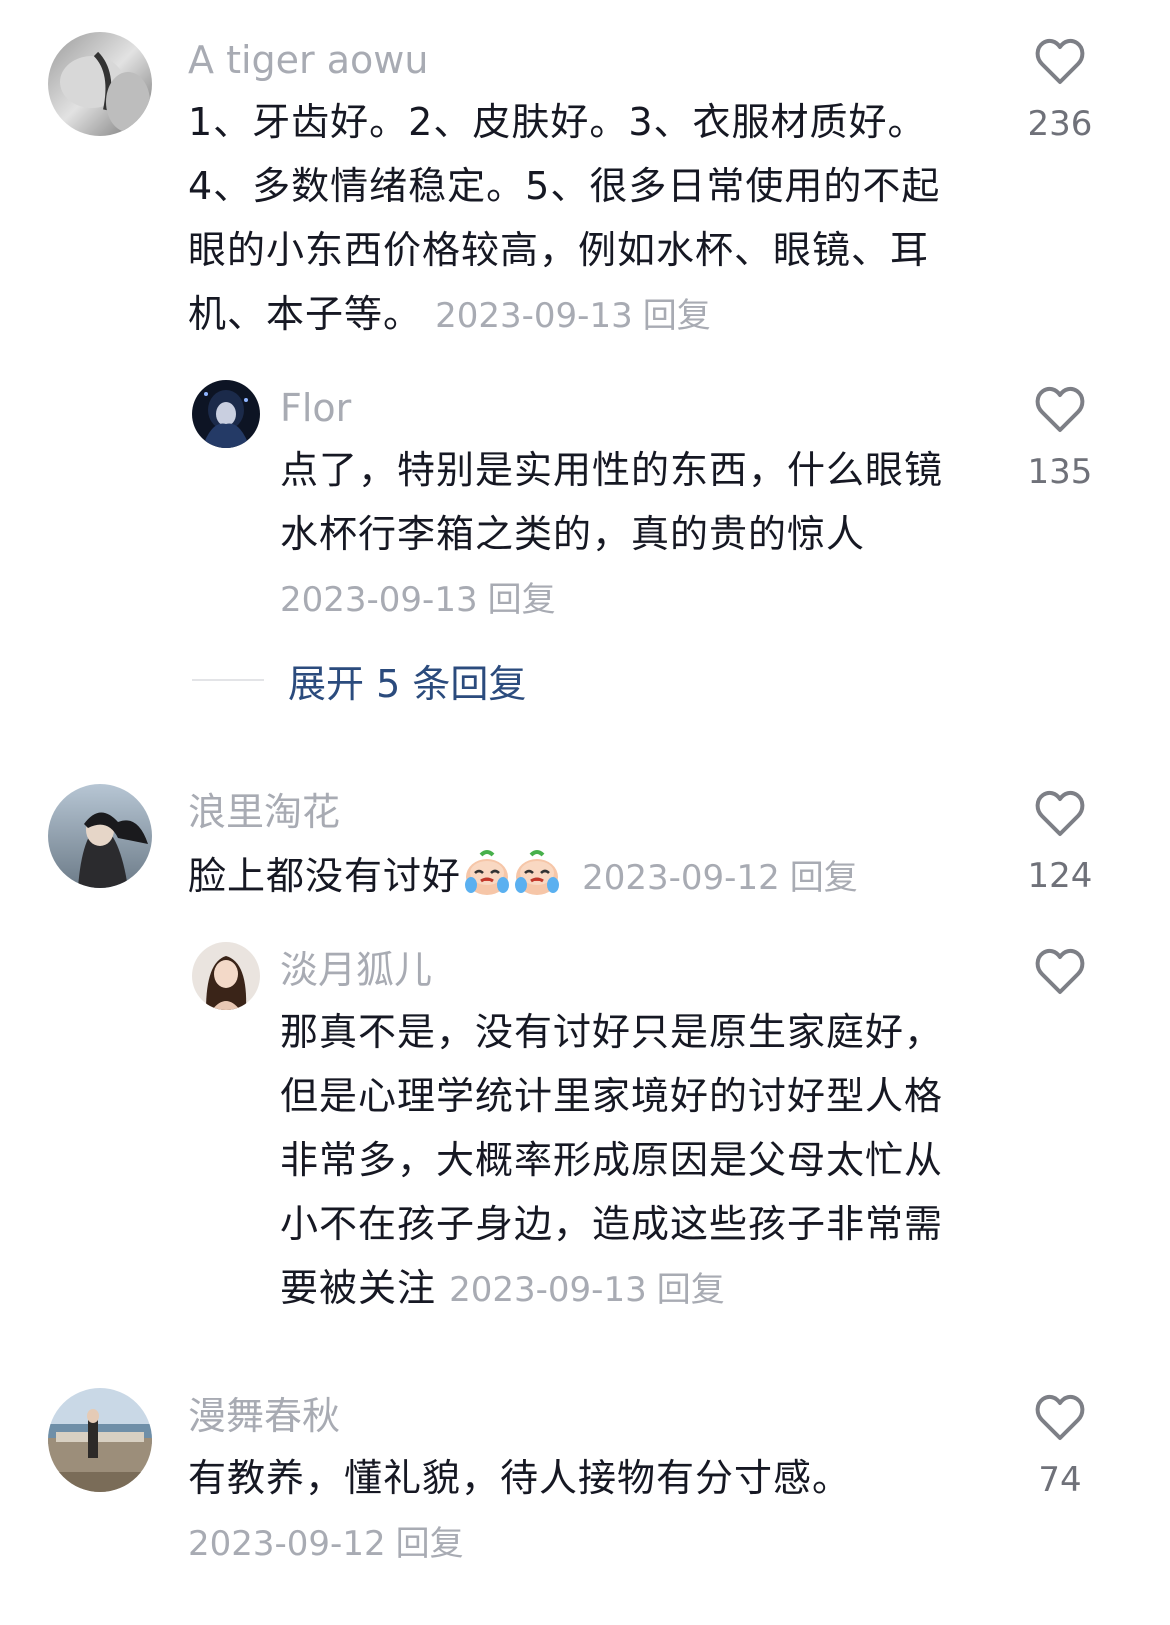  Describe the element at coordinates (1060, 1480) in the screenshot. I see `like-count: 74` at that location.